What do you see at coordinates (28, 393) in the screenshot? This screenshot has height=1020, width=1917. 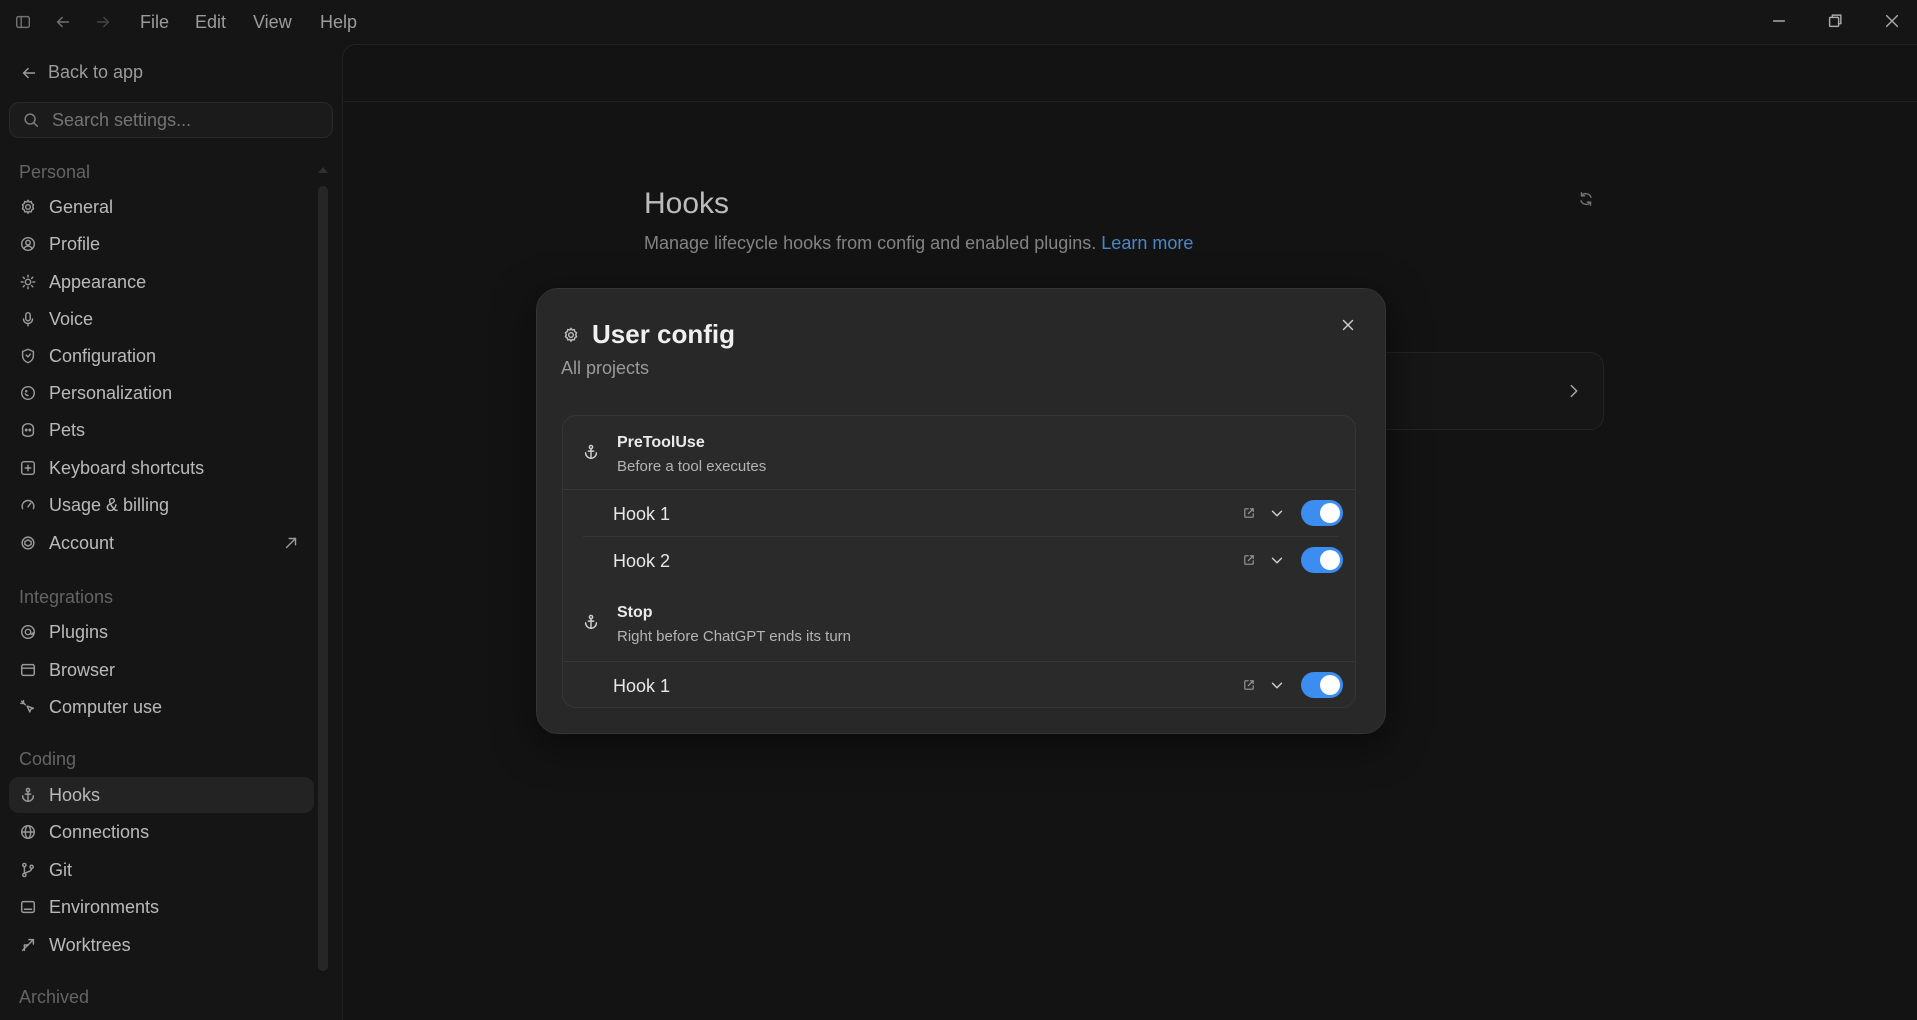 I see `personalization-icon` at bounding box center [28, 393].